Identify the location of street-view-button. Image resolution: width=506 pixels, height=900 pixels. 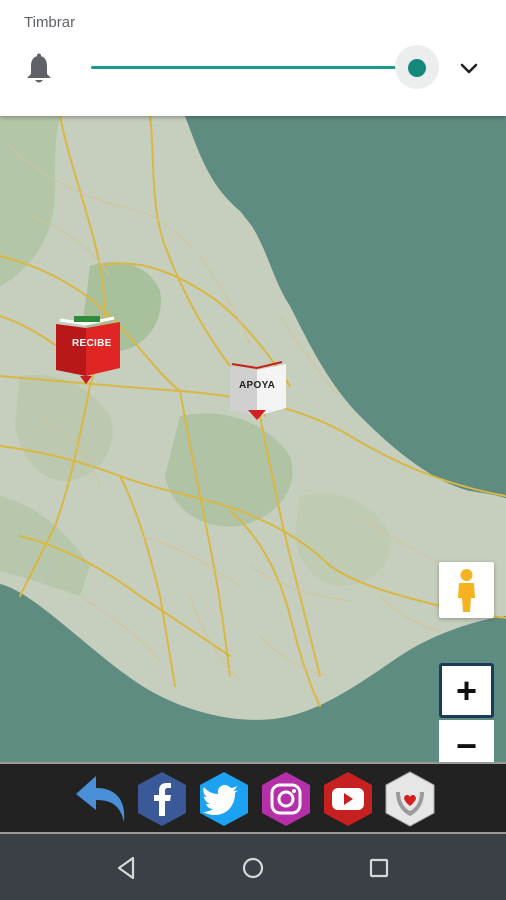
(466, 590).